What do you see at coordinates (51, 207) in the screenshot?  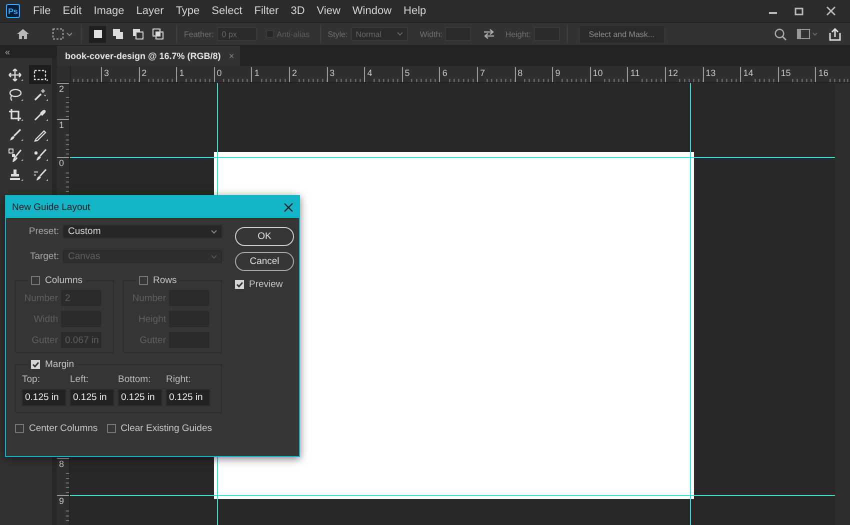 I see `dialog-title: New Guide Layout` at bounding box center [51, 207].